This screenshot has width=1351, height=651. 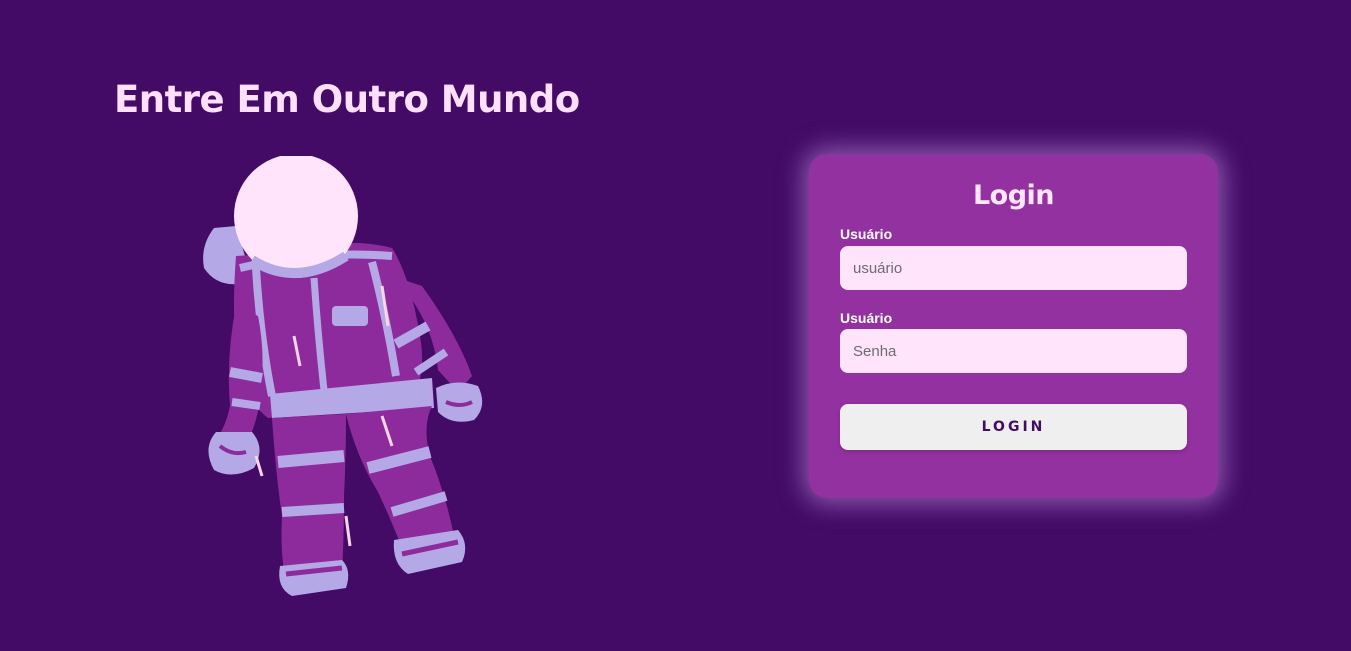 What do you see at coordinates (1013, 427) in the screenshot?
I see `login-button: LOGIN` at bounding box center [1013, 427].